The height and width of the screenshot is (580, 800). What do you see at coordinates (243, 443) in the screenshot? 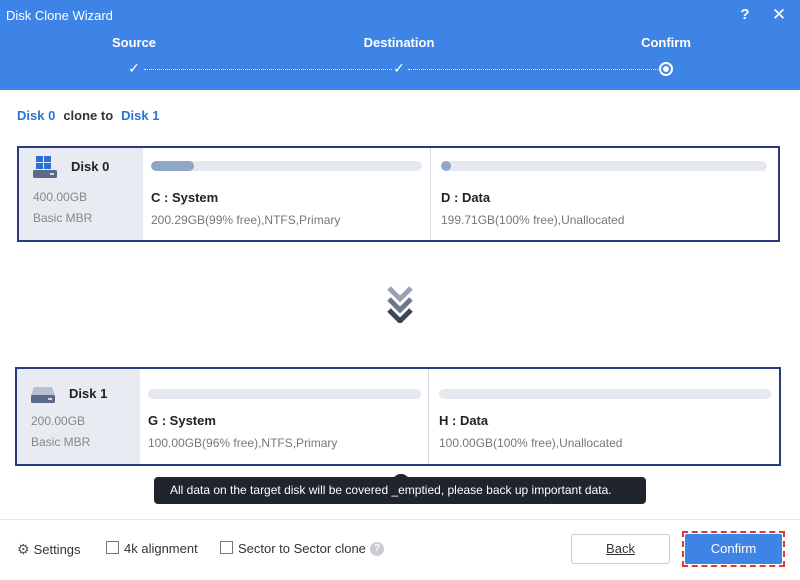
I see `partition-detail: 100.00GB(96% free),NTFS,Primary` at bounding box center [243, 443].